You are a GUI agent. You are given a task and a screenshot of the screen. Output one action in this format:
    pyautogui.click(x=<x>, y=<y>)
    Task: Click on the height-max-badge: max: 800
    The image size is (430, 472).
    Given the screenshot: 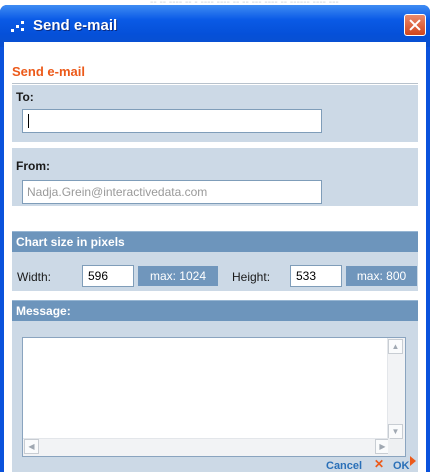 What is the action you would take?
    pyautogui.click(x=381, y=276)
    